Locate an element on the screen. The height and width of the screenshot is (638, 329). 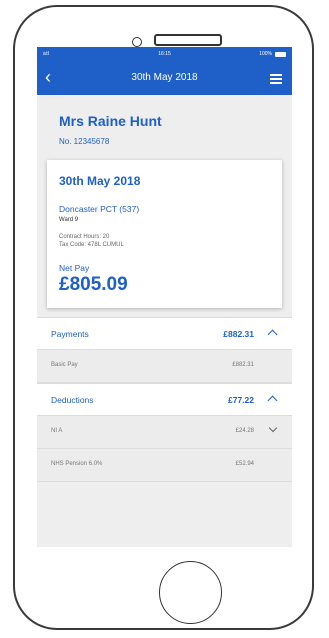
battery-icon is located at coordinates (280, 54).